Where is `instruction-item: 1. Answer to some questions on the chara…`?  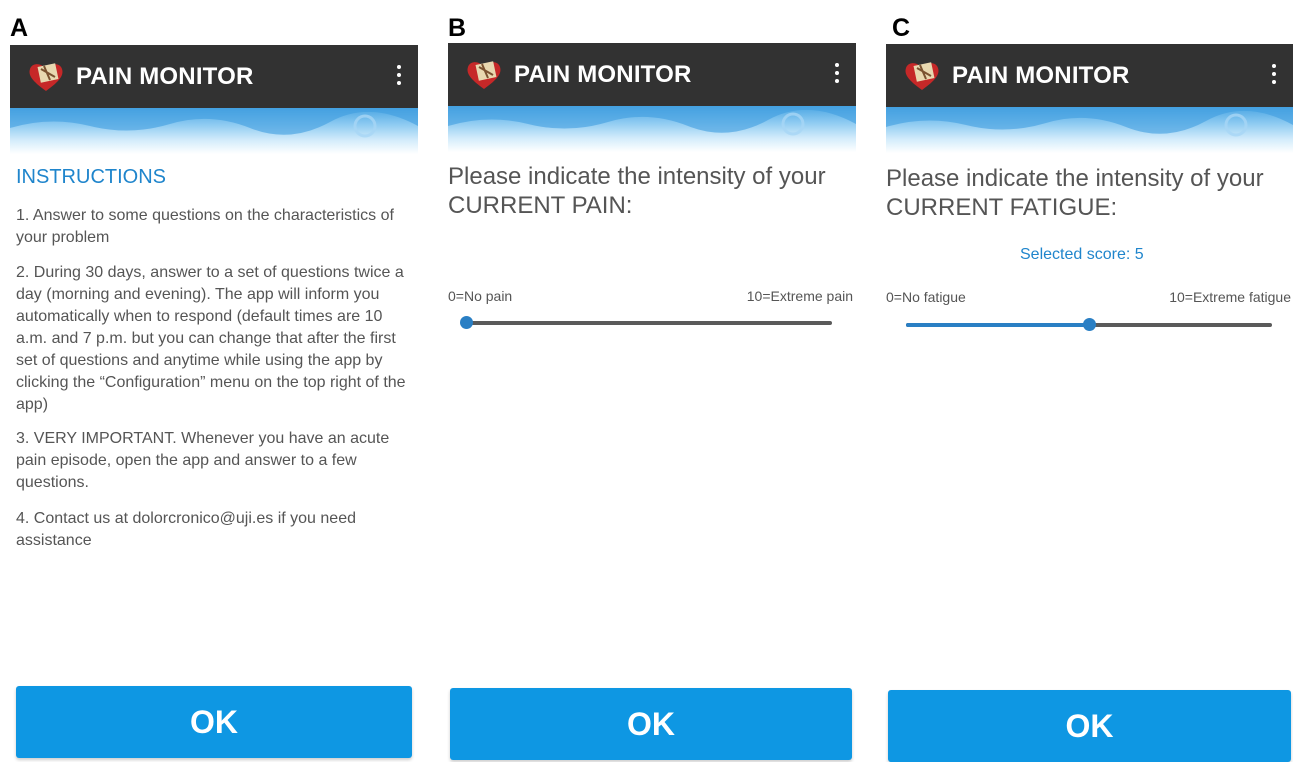 instruction-item: 1. Answer to some questions on the chara… is located at coordinates (205, 226).